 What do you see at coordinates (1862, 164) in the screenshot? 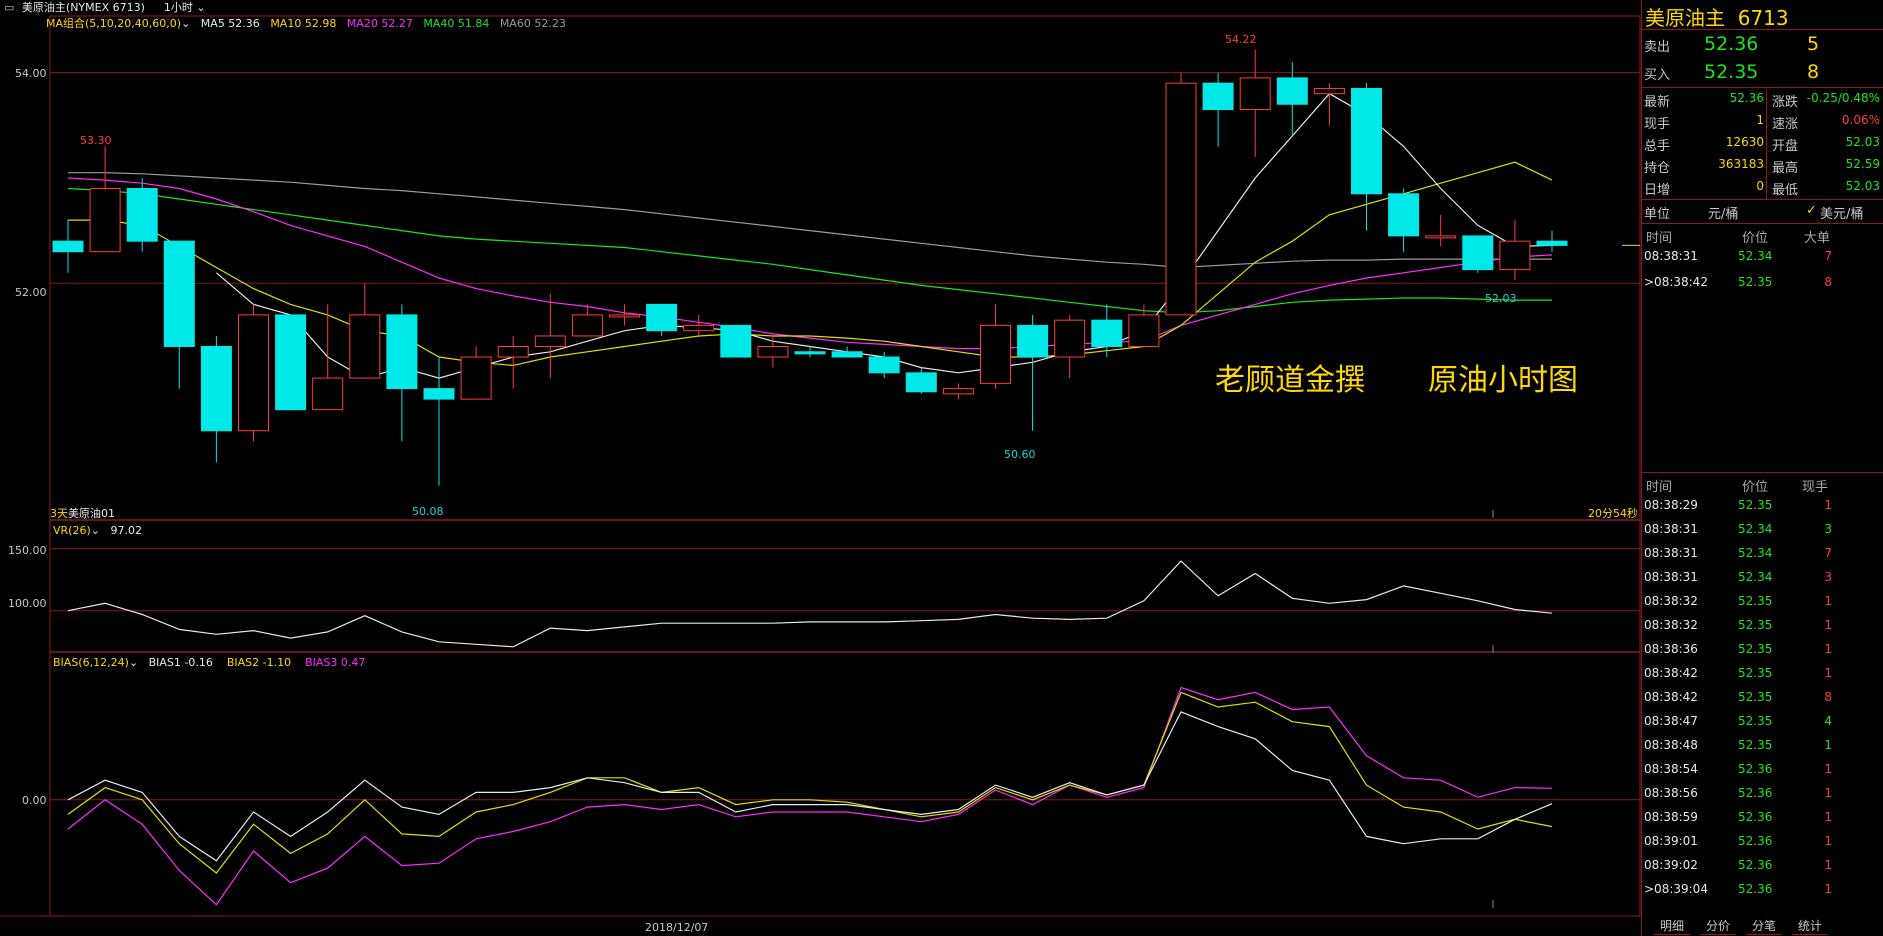
I see `stat-value: 52.59` at bounding box center [1862, 164].